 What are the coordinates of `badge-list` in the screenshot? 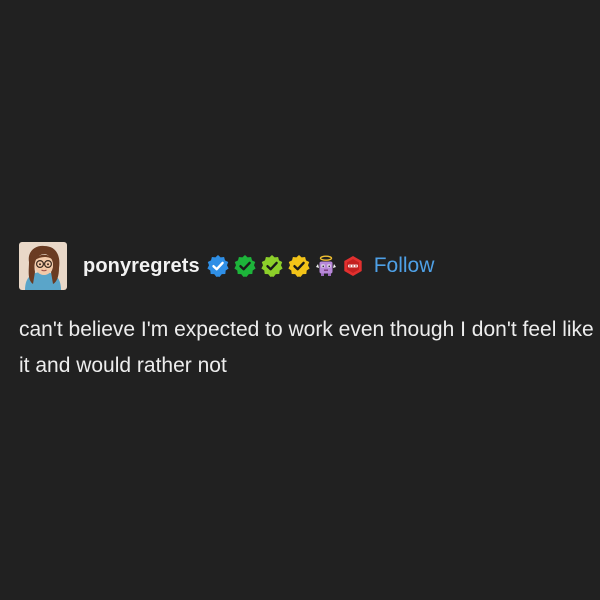 It's located at (287, 266).